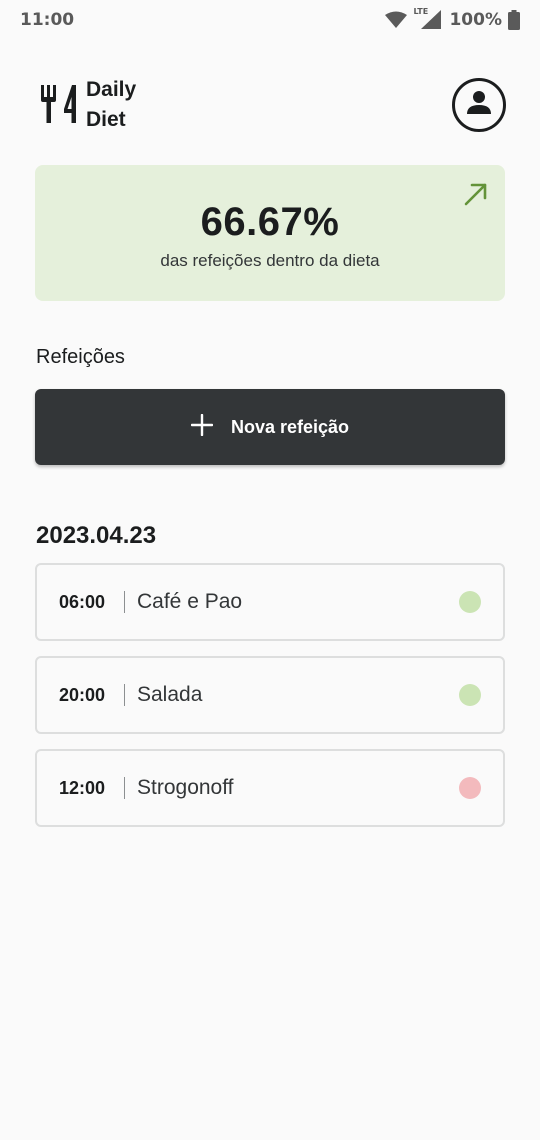  What do you see at coordinates (190, 601) in the screenshot?
I see `meal-name: Café e Pao` at bounding box center [190, 601].